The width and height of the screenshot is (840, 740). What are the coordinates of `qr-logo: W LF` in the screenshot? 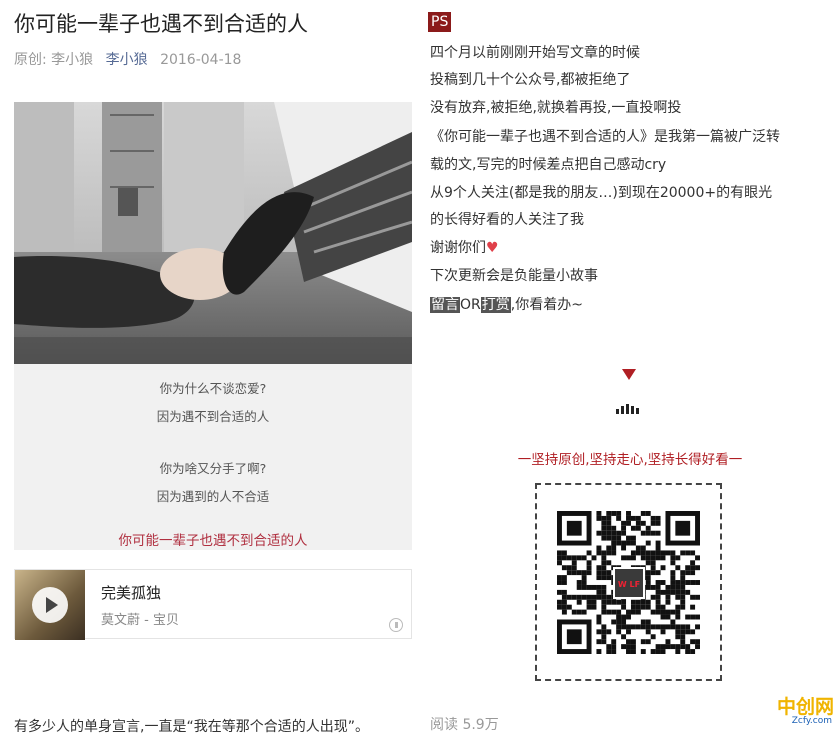 It's located at (629, 583).